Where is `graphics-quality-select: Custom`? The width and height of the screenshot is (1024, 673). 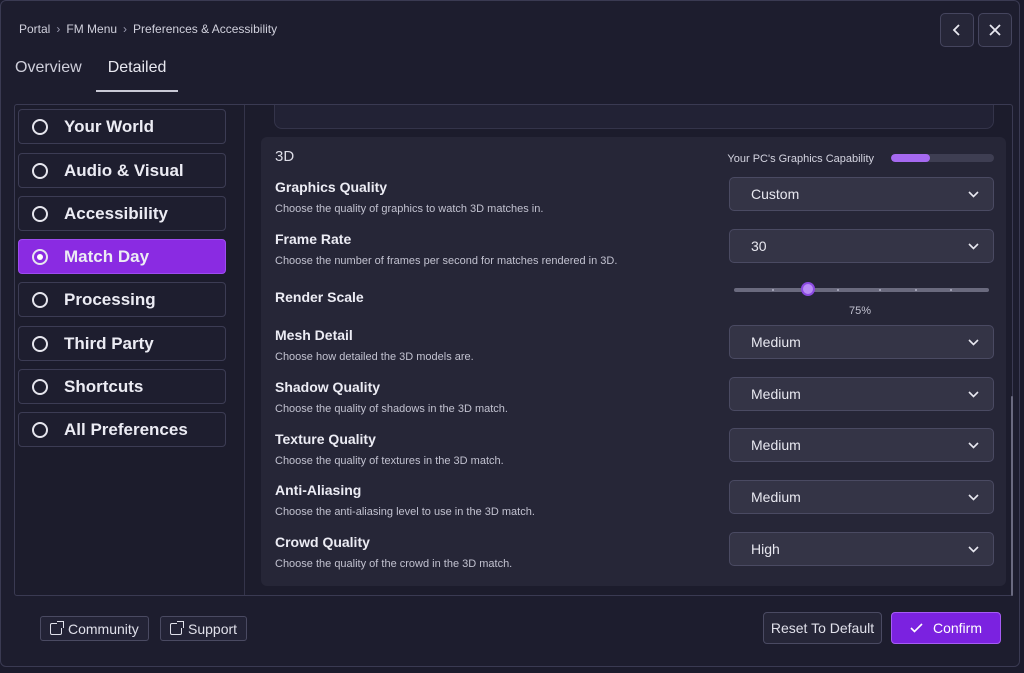 graphics-quality-select: Custom is located at coordinates (861, 194).